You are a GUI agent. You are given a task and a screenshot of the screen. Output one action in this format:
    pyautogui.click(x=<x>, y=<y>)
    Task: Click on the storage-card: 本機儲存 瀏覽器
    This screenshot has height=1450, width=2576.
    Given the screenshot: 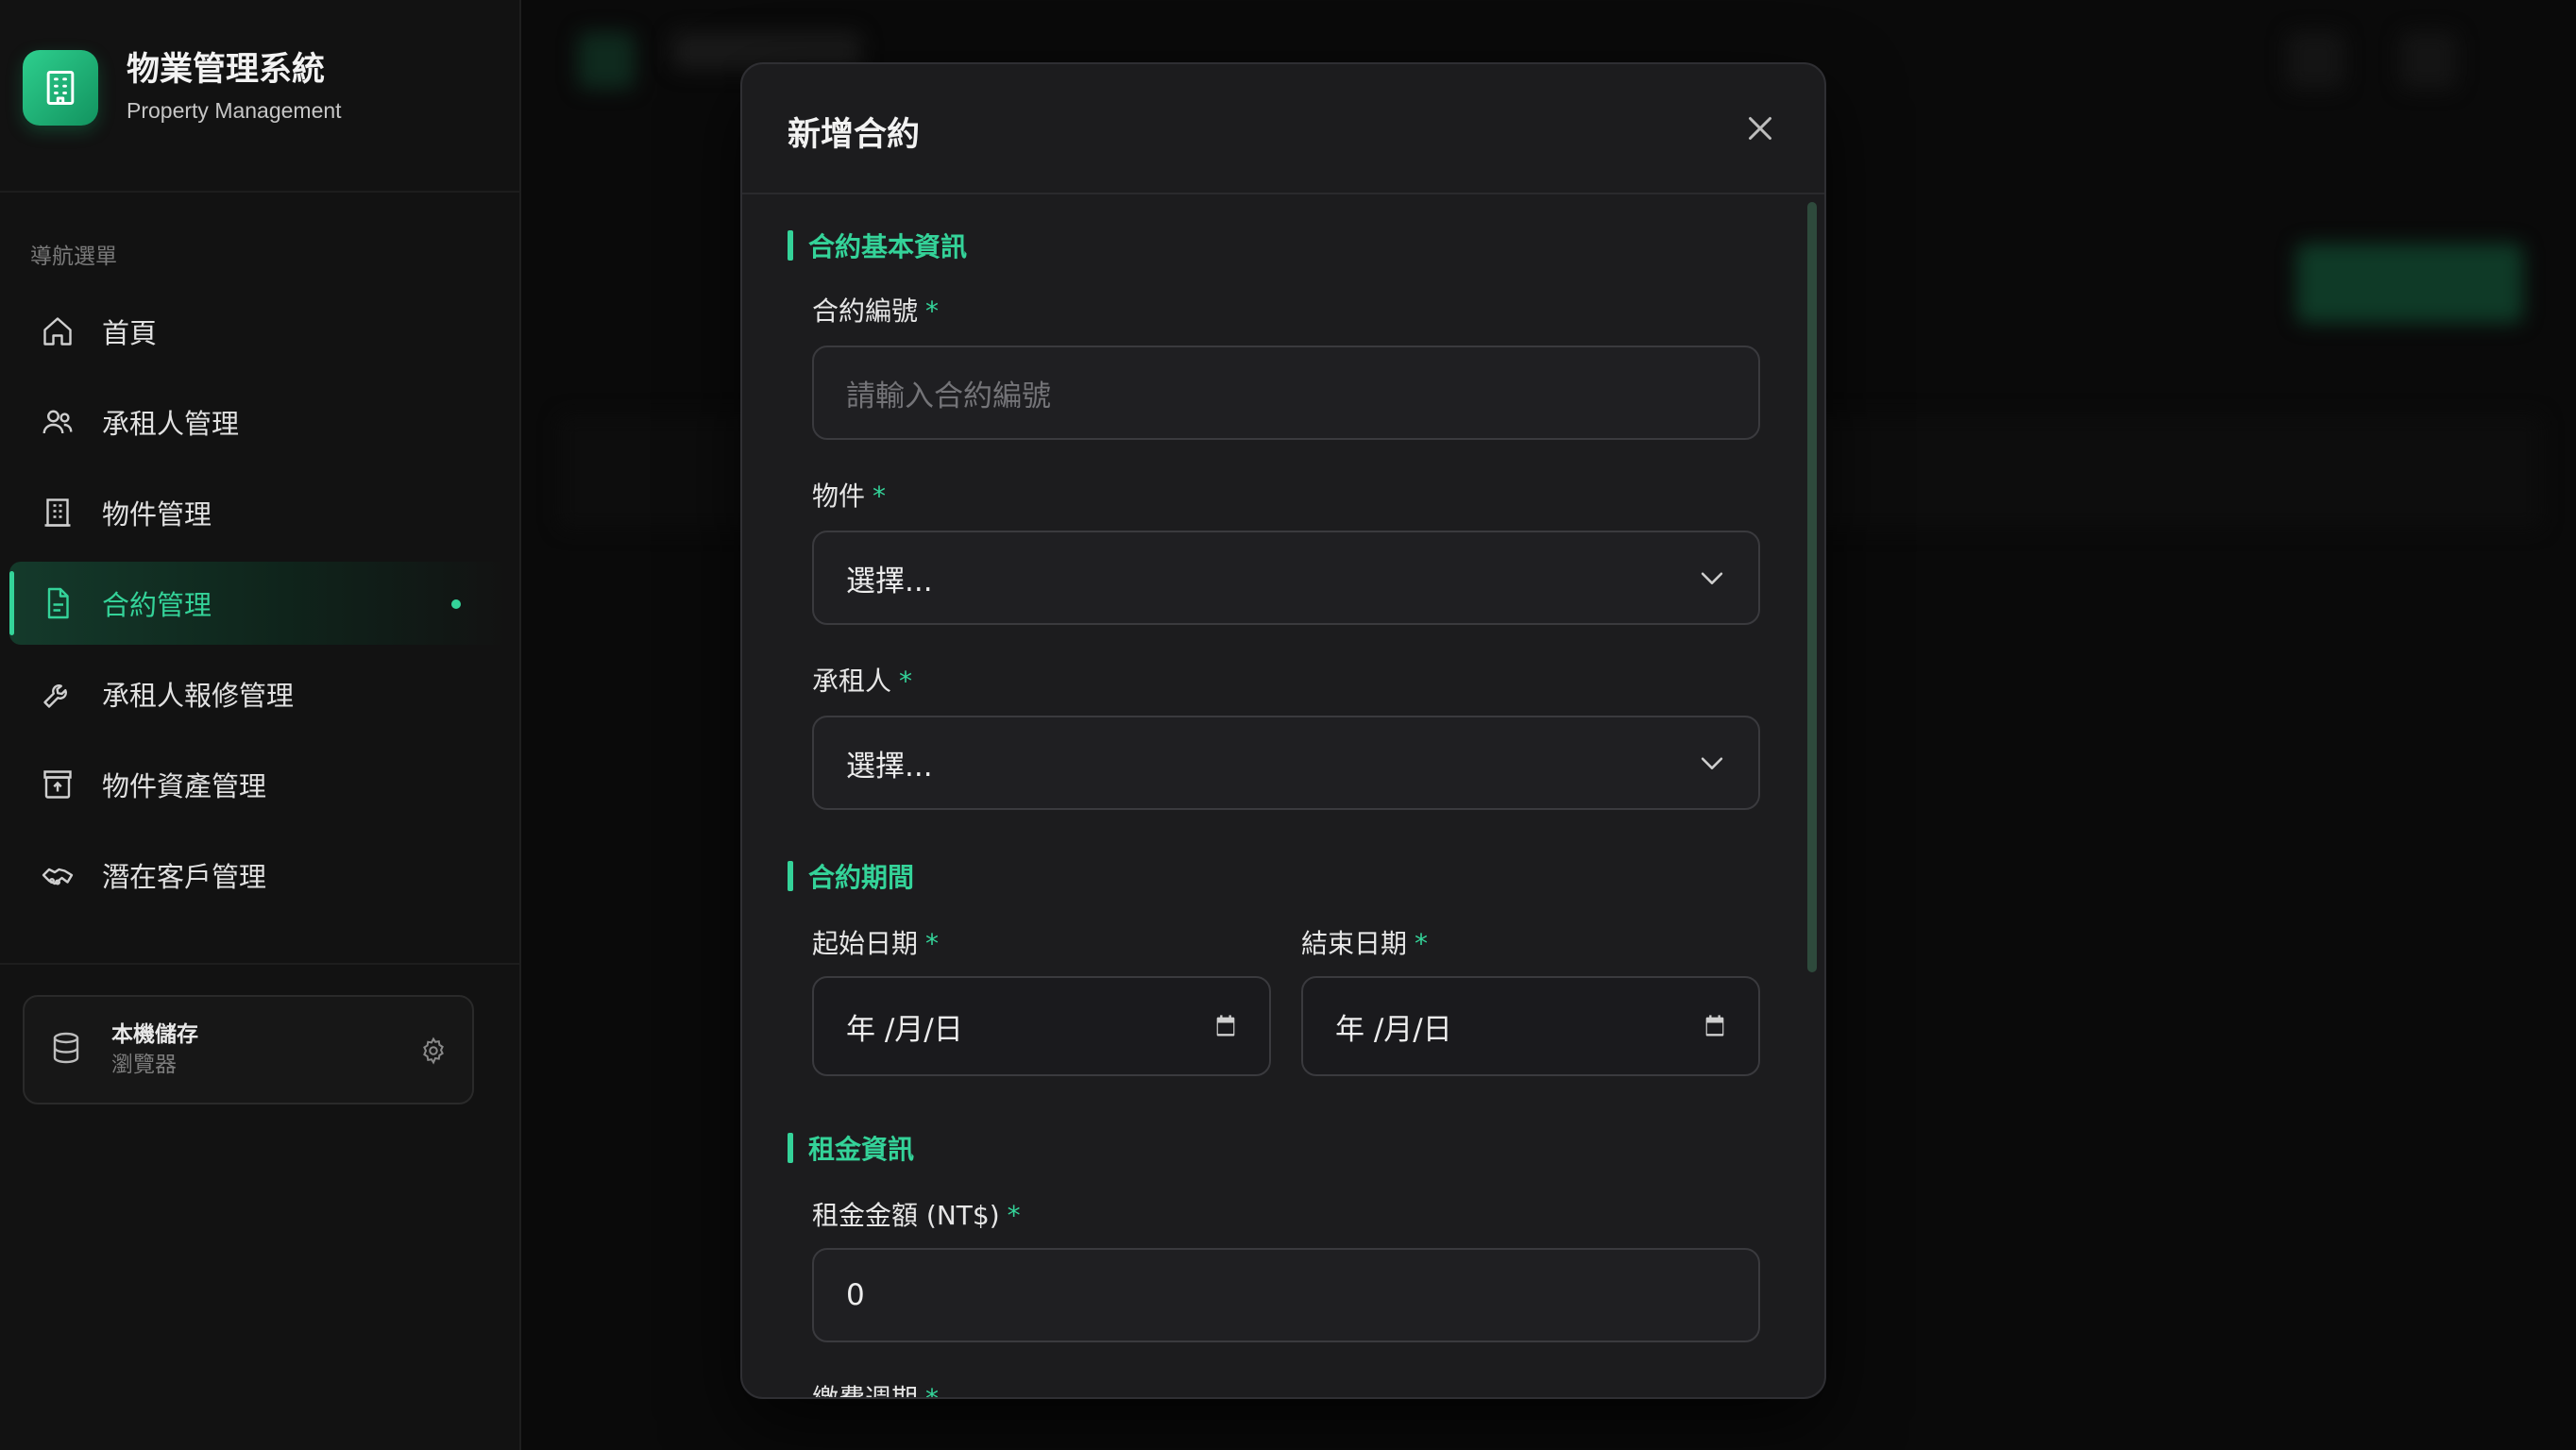 What is the action you would take?
    pyautogui.click(x=249, y=1049)
    